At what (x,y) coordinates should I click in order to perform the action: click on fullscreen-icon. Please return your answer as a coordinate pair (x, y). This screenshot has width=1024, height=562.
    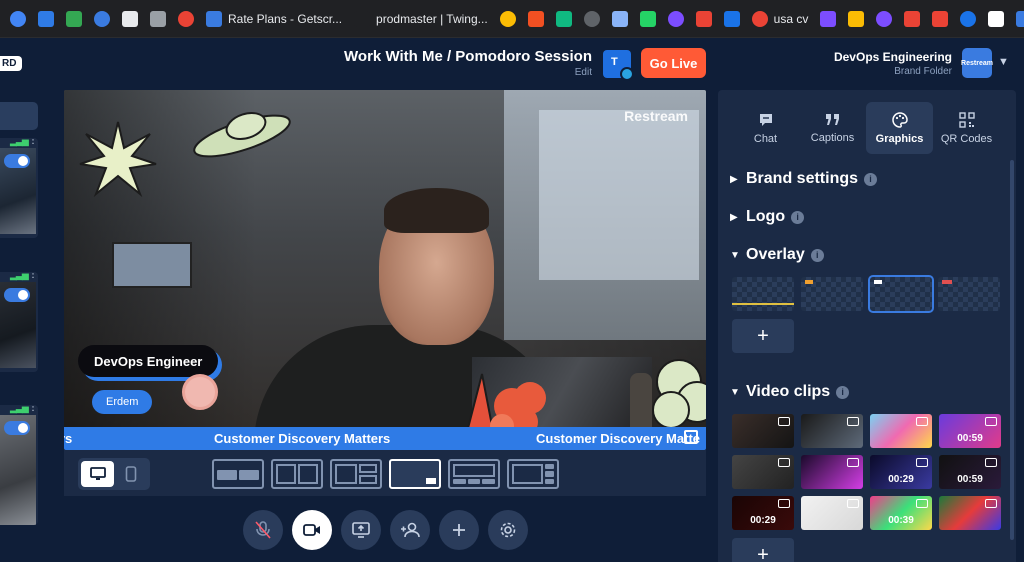
    Looking at the image, I should click on (691, 437).